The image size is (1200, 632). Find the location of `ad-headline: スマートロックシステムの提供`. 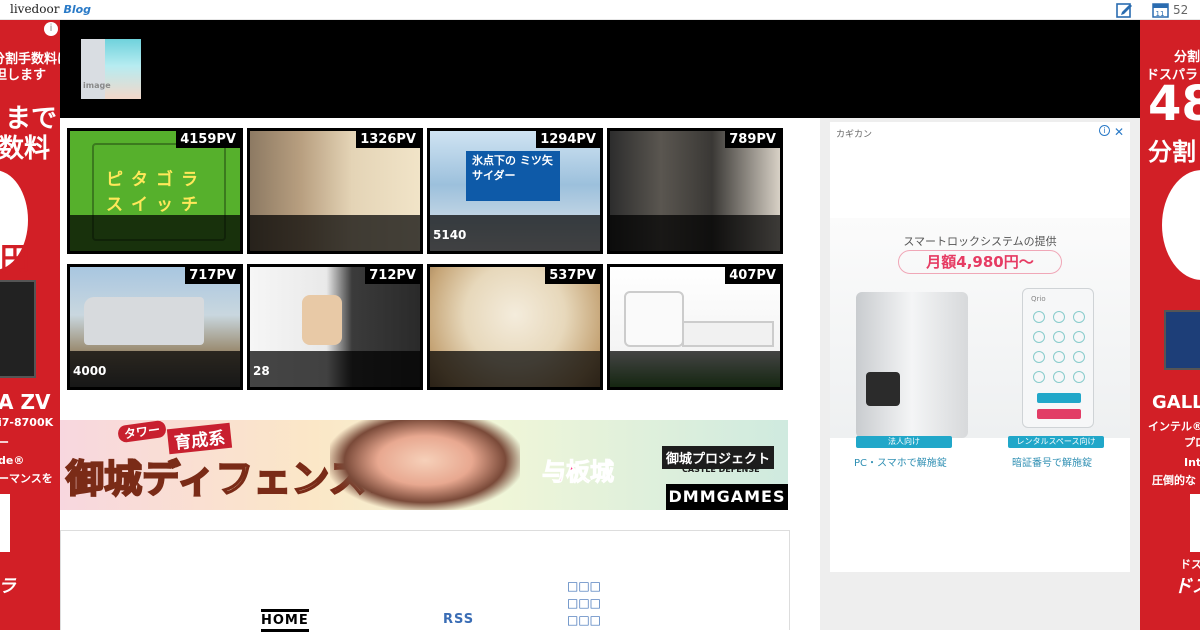

ad-headline: スマートロックシステムの提供 is located at coordinates (980, 241).